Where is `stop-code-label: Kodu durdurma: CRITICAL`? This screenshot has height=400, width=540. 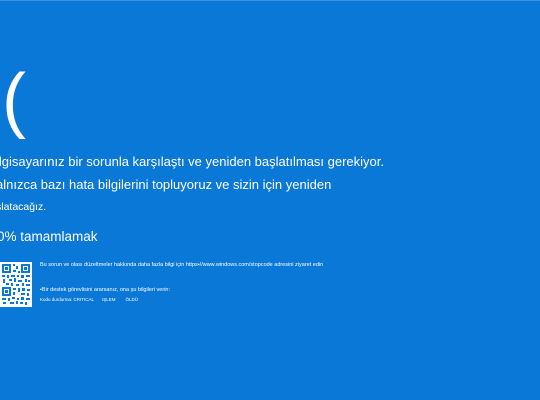 stop-code-label: Kodu durdurma: CRITICAL is located at coordinates (67, 299).